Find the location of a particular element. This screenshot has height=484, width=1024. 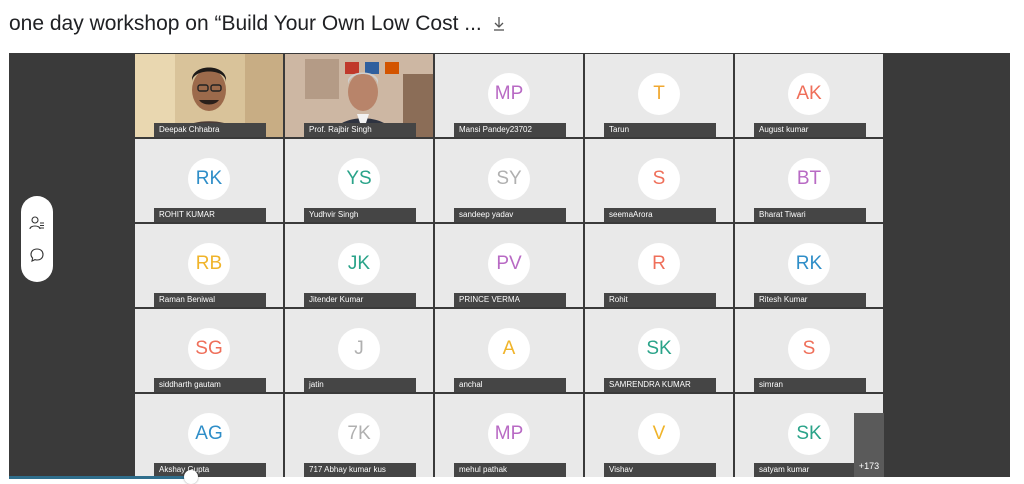

participant-name: mehul pathak is located at coordinates (510, 470).